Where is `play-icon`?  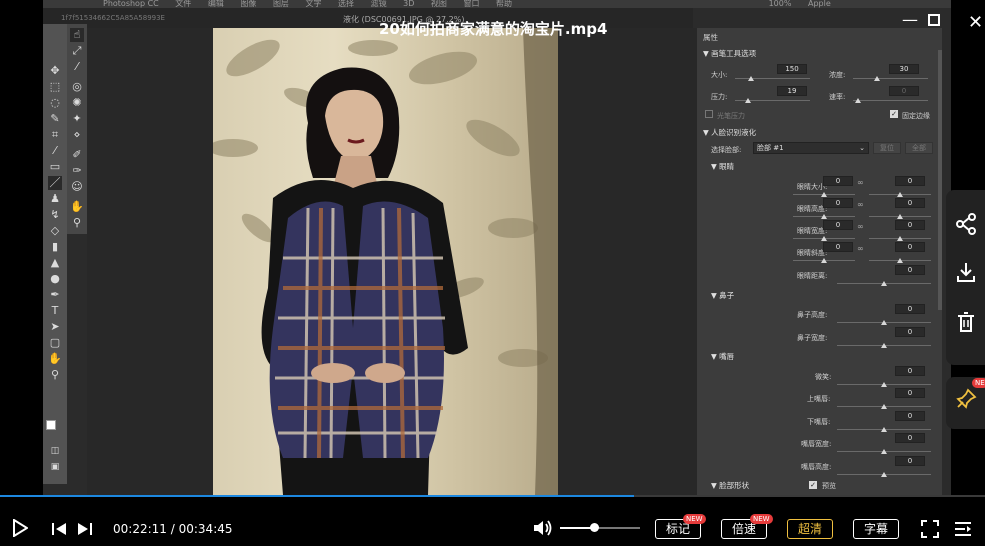 play-icon is located at coordinates (20, 529).